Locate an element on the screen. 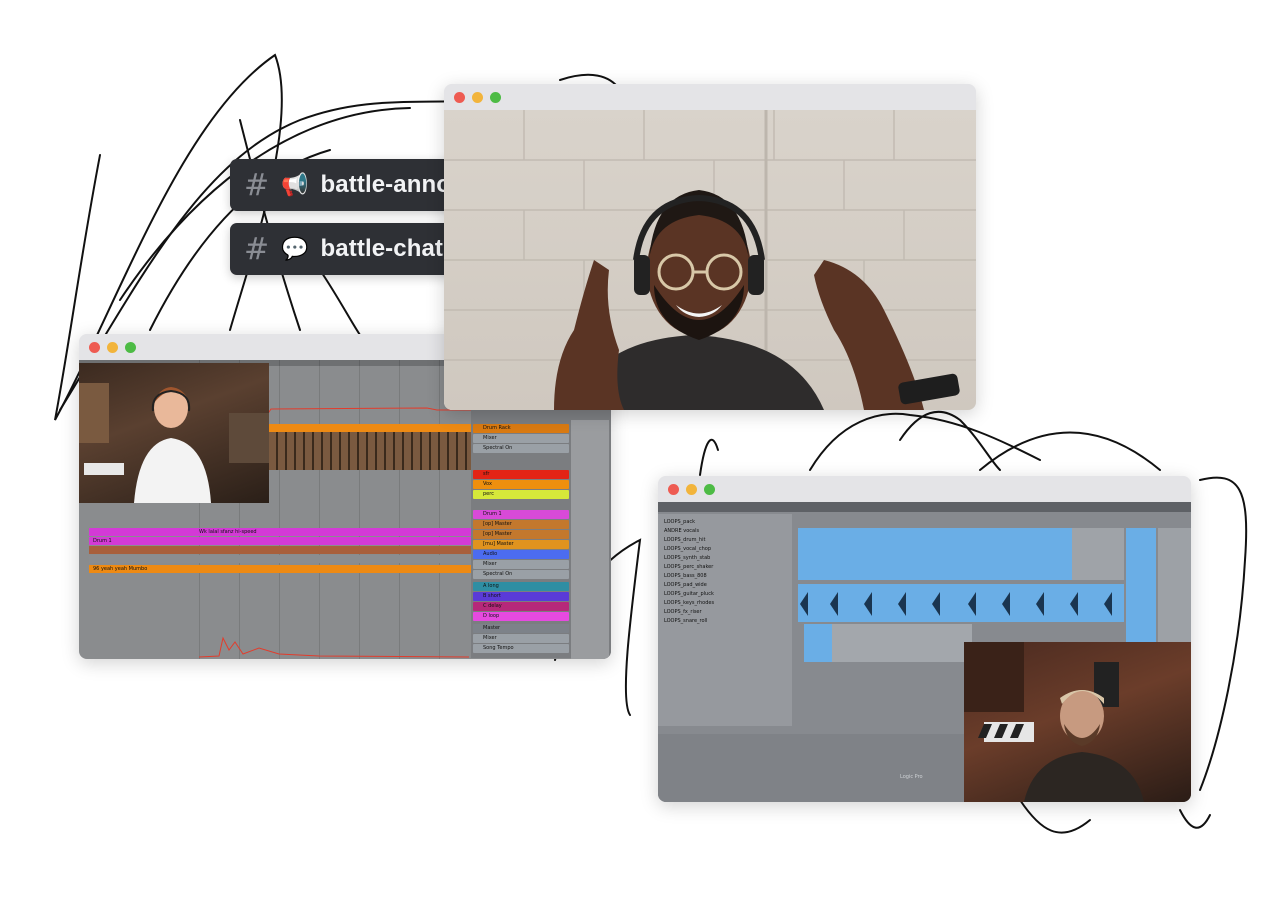 Image resolution: width=1280 pixels, height=907 pixels. file-item: LOOPS_bass_808 is located at coordinates (728, 576).